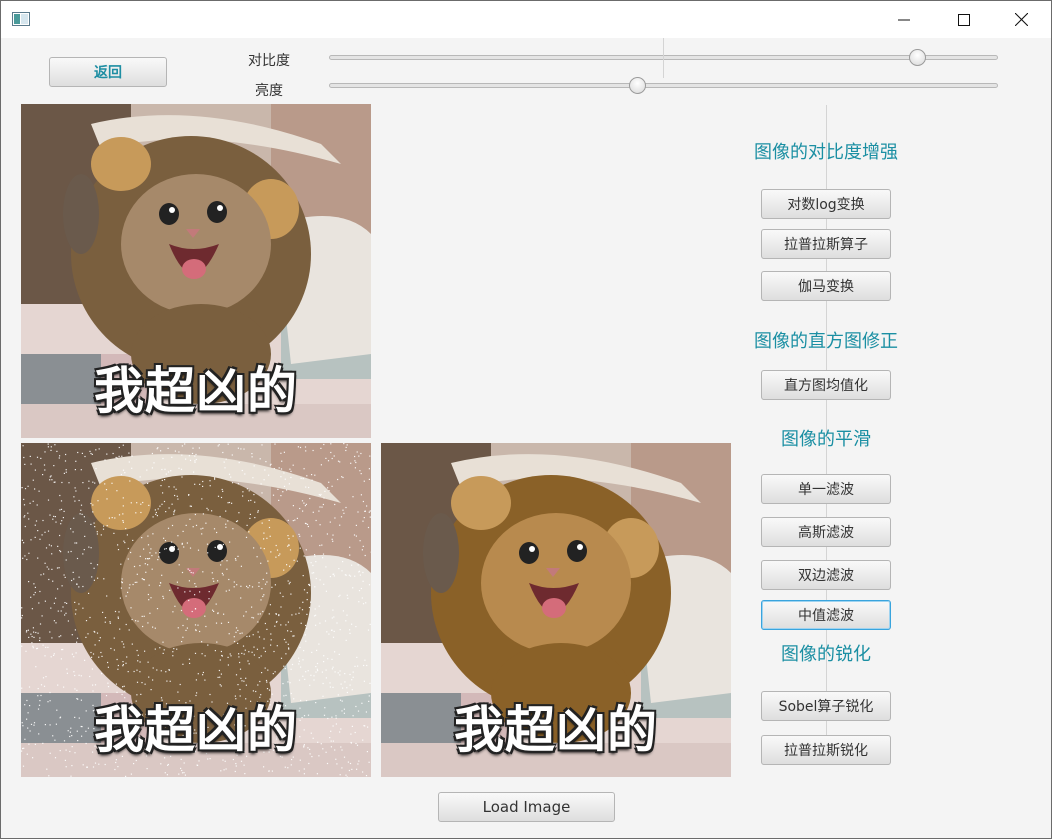 The width and height of the screenshot is (1052, 839). Describe the element at coordinates (663, 85) in the screenshot. I see `brightness-slider-track` at that location.